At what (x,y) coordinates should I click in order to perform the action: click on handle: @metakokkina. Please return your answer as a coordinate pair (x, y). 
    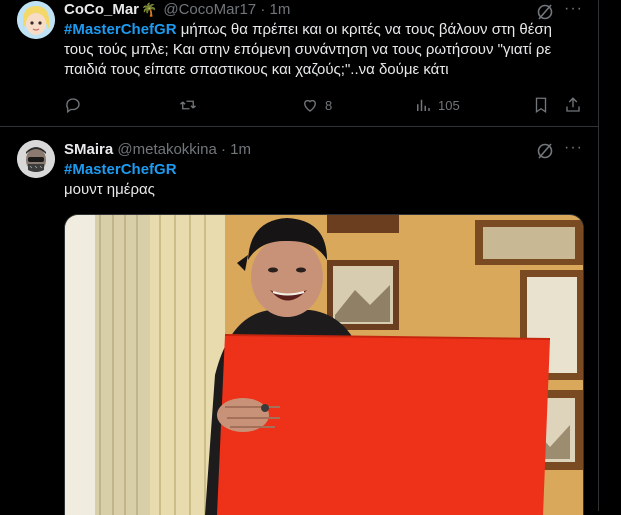
    Looking at the image, I should click on (166, 149).